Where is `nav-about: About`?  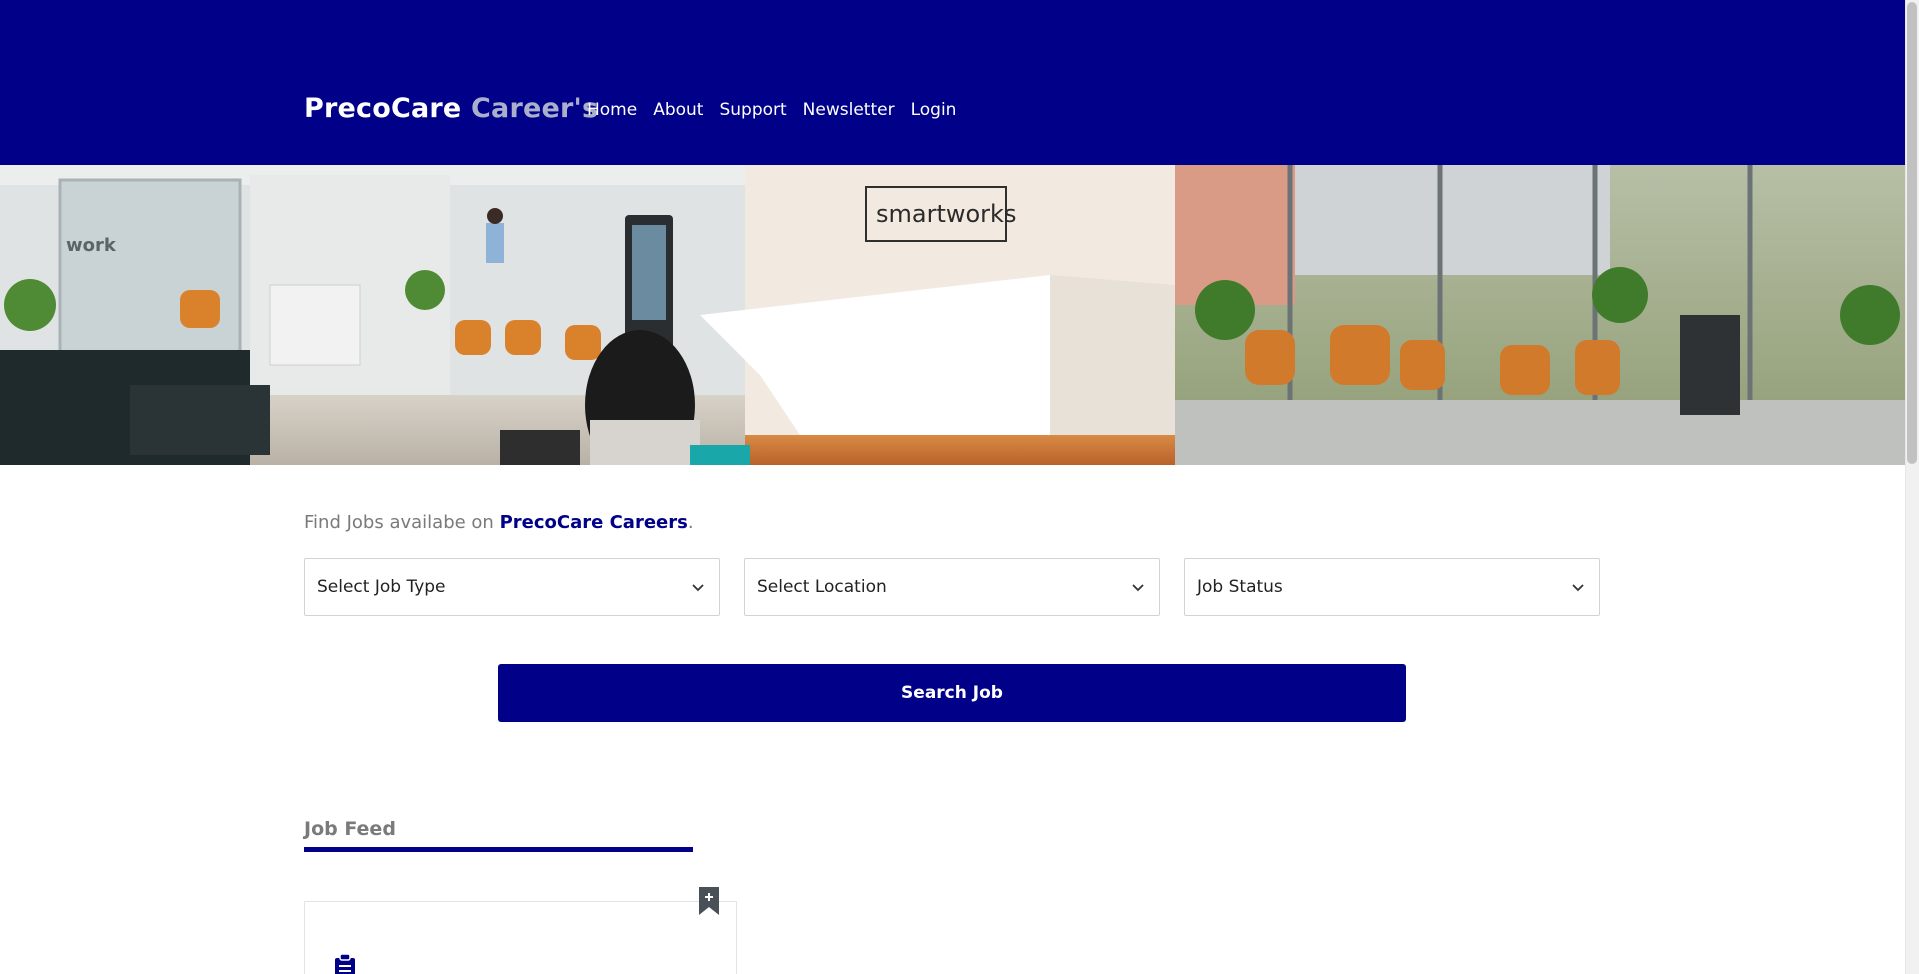
nav-about: About is located at coordinates (678, 110).